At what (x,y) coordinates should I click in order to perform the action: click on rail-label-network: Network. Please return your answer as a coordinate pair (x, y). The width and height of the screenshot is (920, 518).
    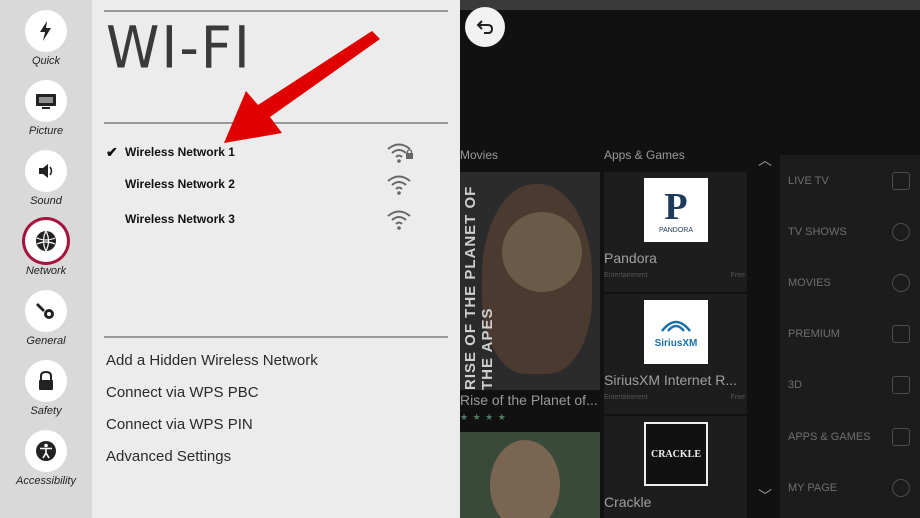
    Looking at the image, I should click on (46, 271).